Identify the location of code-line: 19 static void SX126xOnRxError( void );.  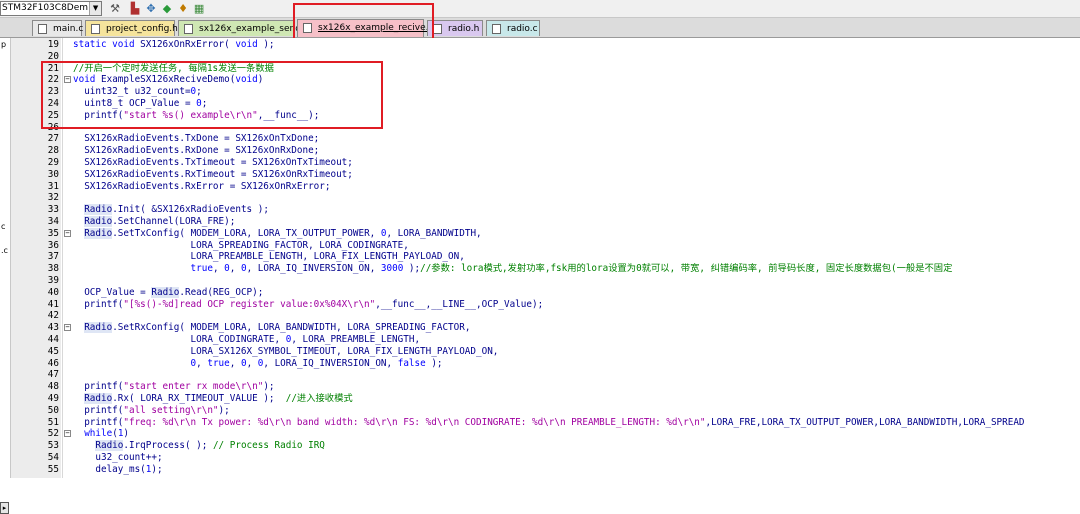
(545, 45).